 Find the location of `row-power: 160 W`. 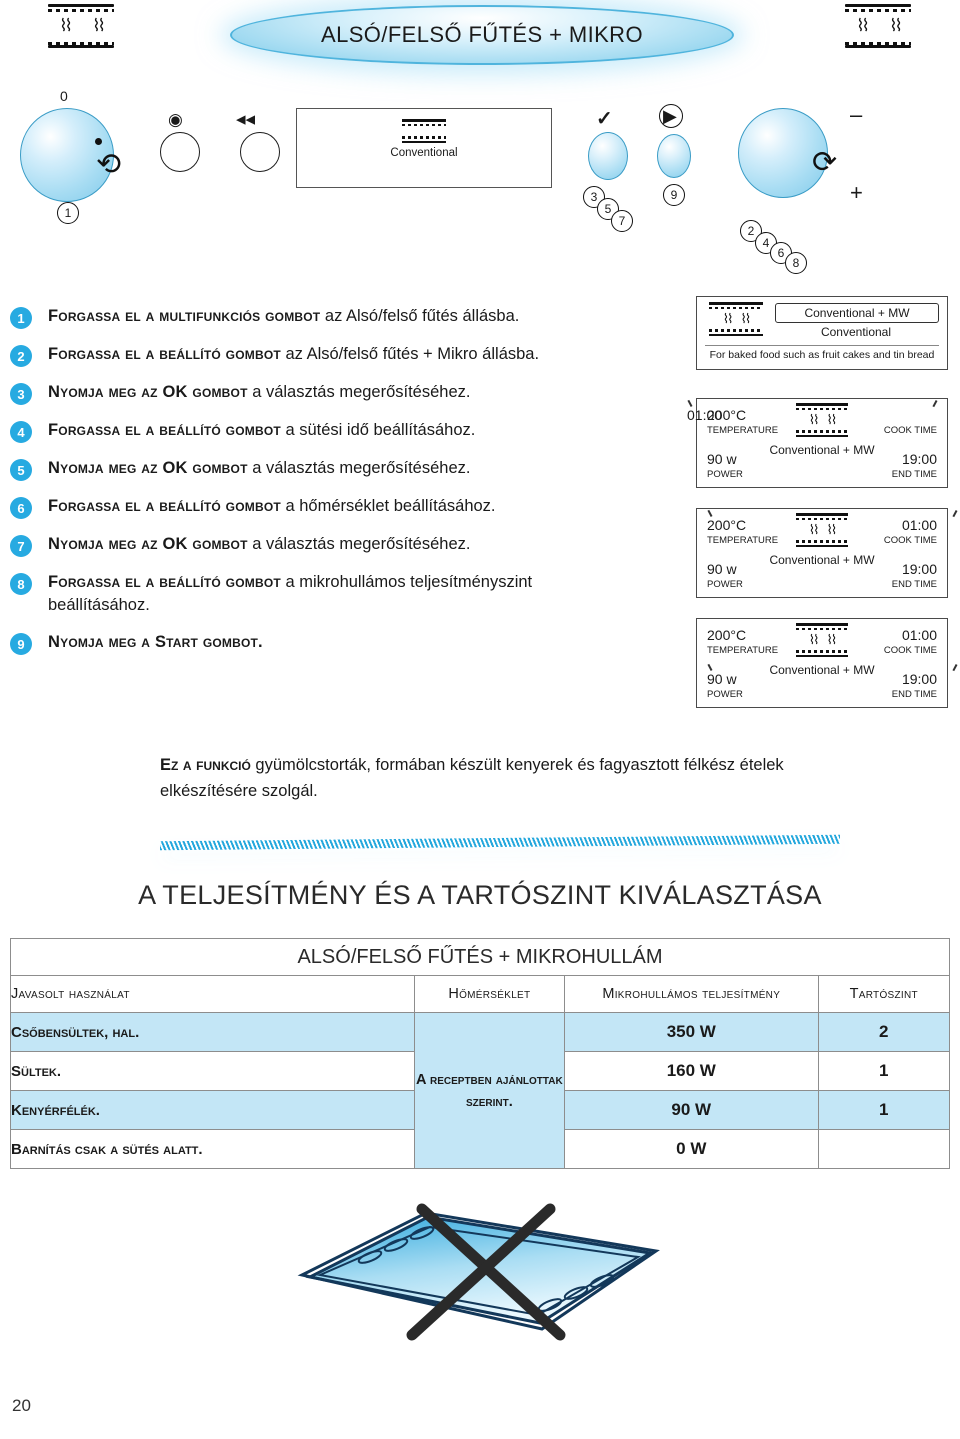

row-power: 160 W is located at coordinates (691, 1071).